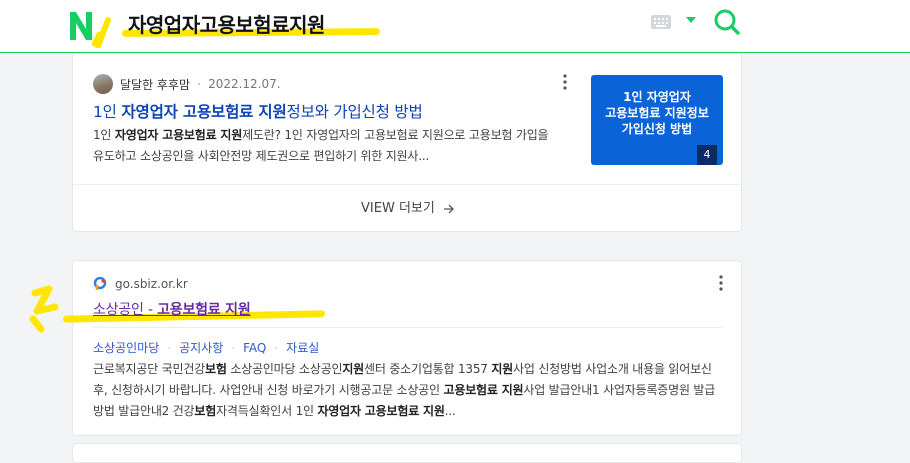 The image size is (910, 463). Describe the element at coordinates (44, 309) in the screenshot. I see `highlight-scribble` at that location.